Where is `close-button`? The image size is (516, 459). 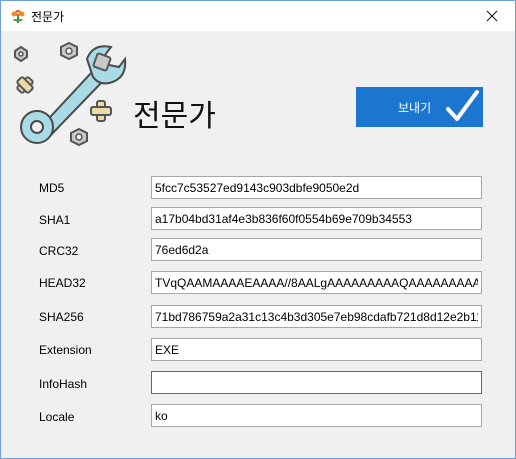
close-button is located at coordinates (492, 16).